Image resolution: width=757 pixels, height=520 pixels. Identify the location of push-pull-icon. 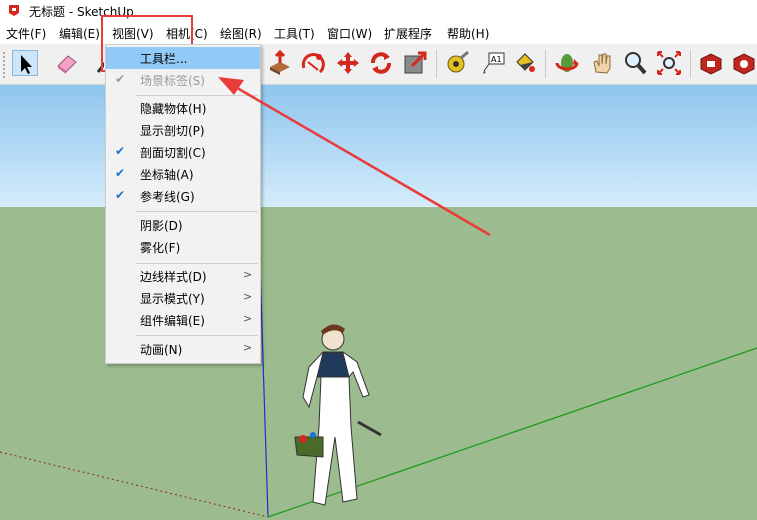
(280, 63).